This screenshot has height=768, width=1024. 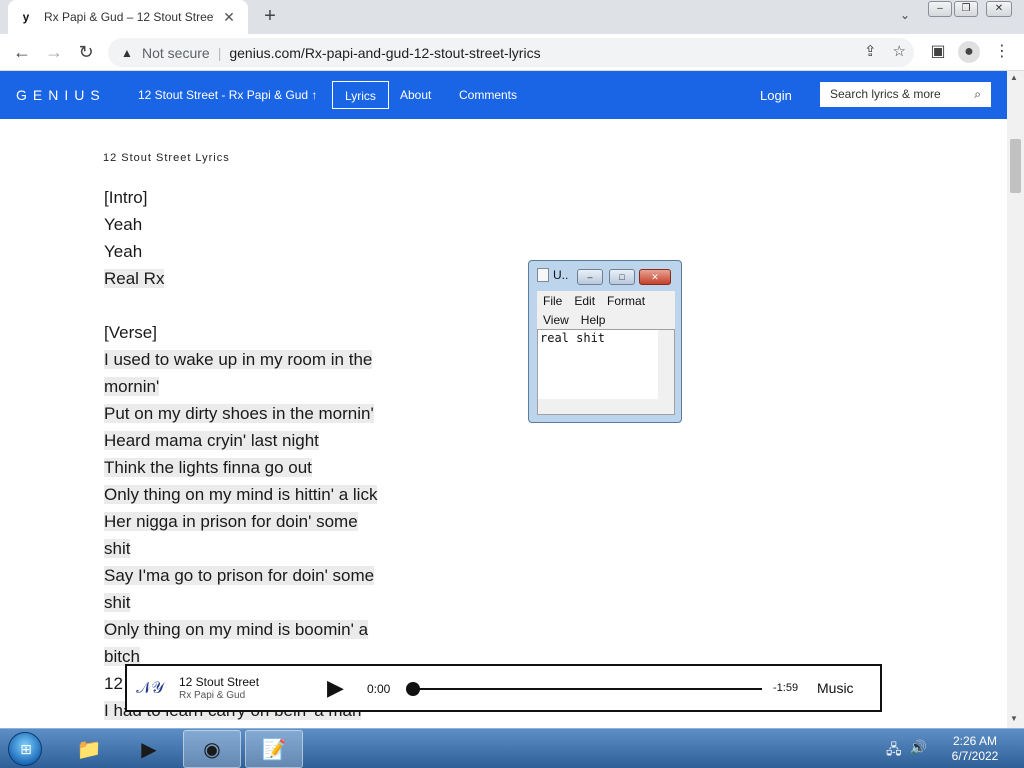 I want to click on tab-close-icon: ✕, so click(x=229, y=17).